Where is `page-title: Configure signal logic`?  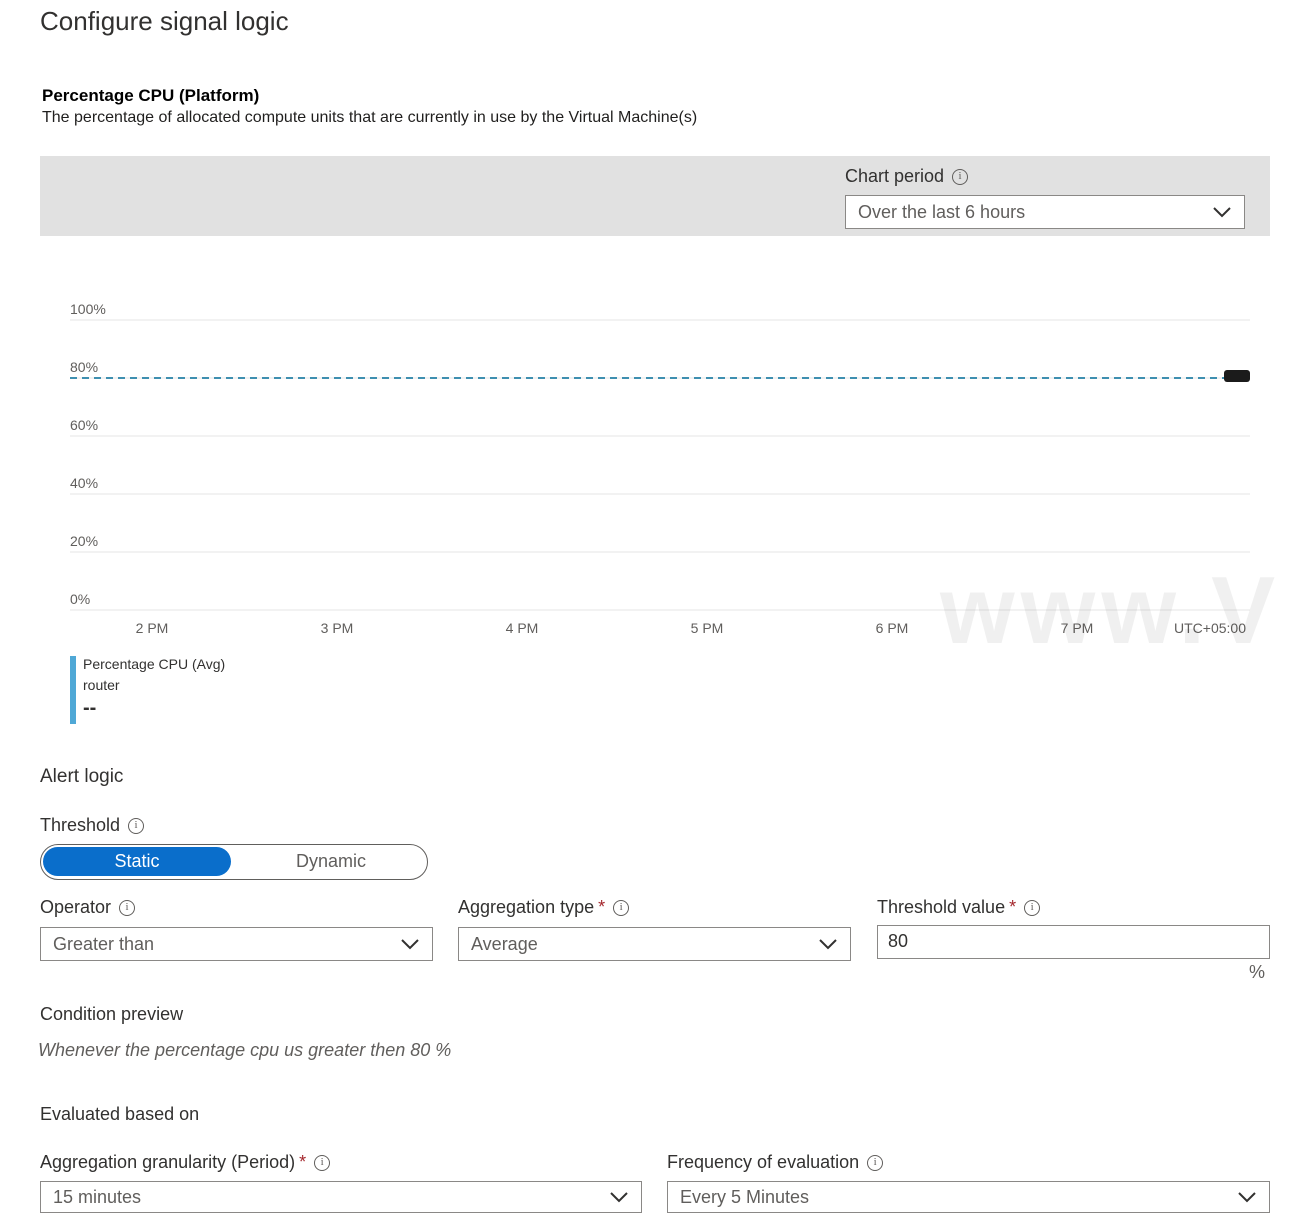 page-title: Configure signal logic is located at coordinates (164, 21).